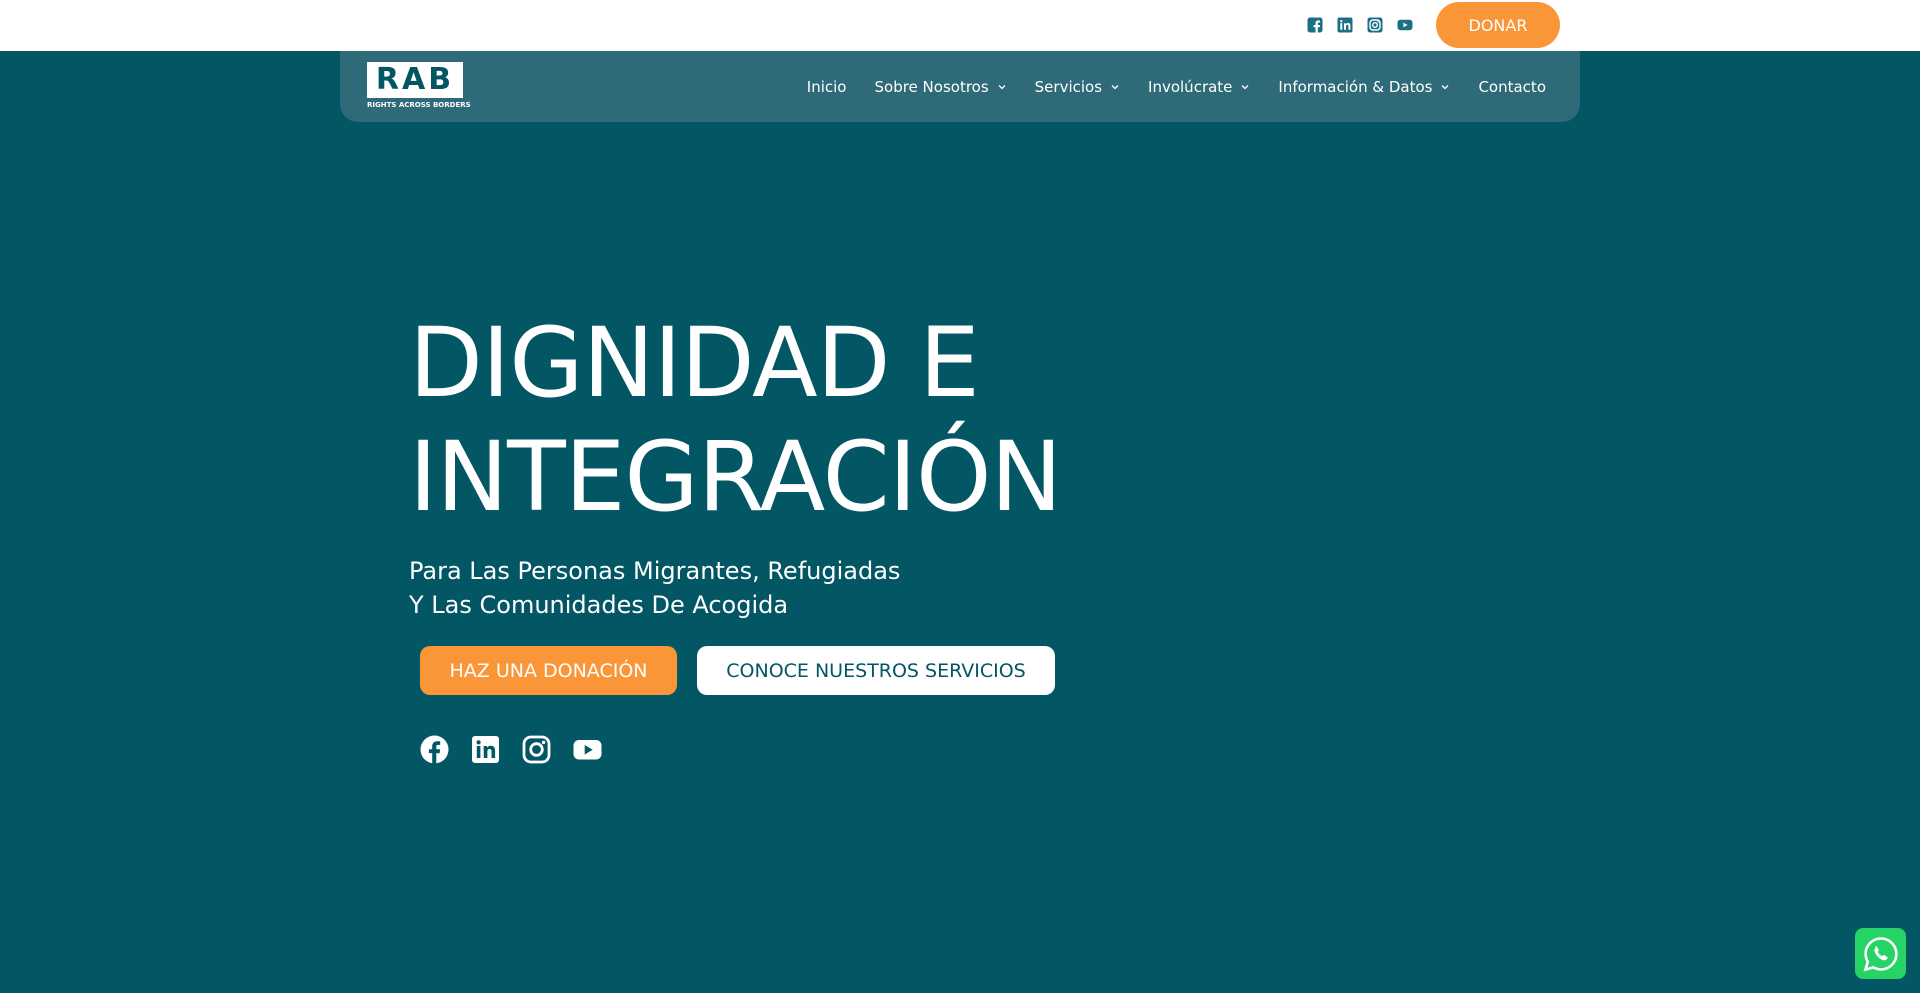 This screenshot has width=1920, height=993. I want to click on whatsapp-icon, so click(1880, 953).